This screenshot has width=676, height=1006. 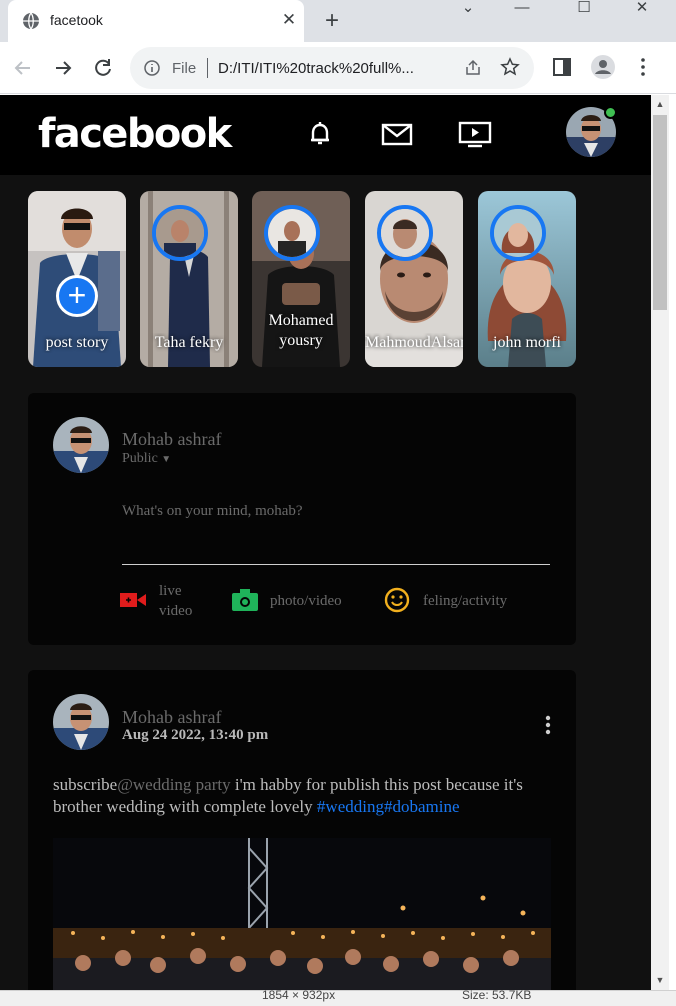 I want to click on browser-tab: facetook ✕, so click(x=156, y=21).